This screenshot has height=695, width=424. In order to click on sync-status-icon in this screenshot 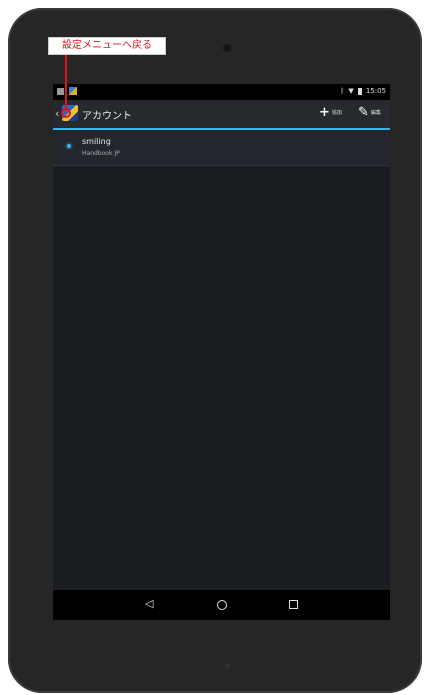, I will do `click(69, 146)`.